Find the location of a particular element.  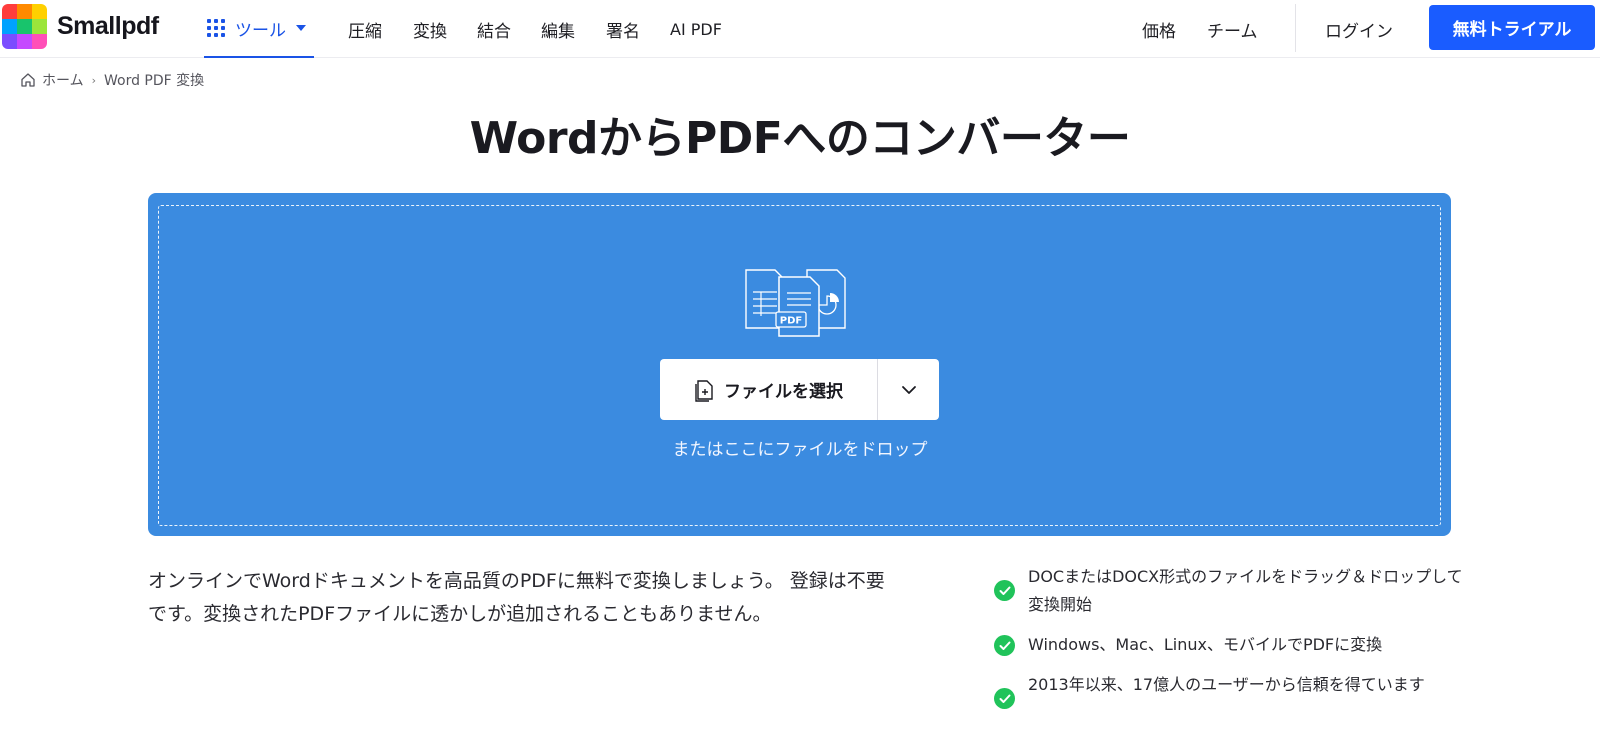

nav-team: チーム is located at coordinates (1232, 29).